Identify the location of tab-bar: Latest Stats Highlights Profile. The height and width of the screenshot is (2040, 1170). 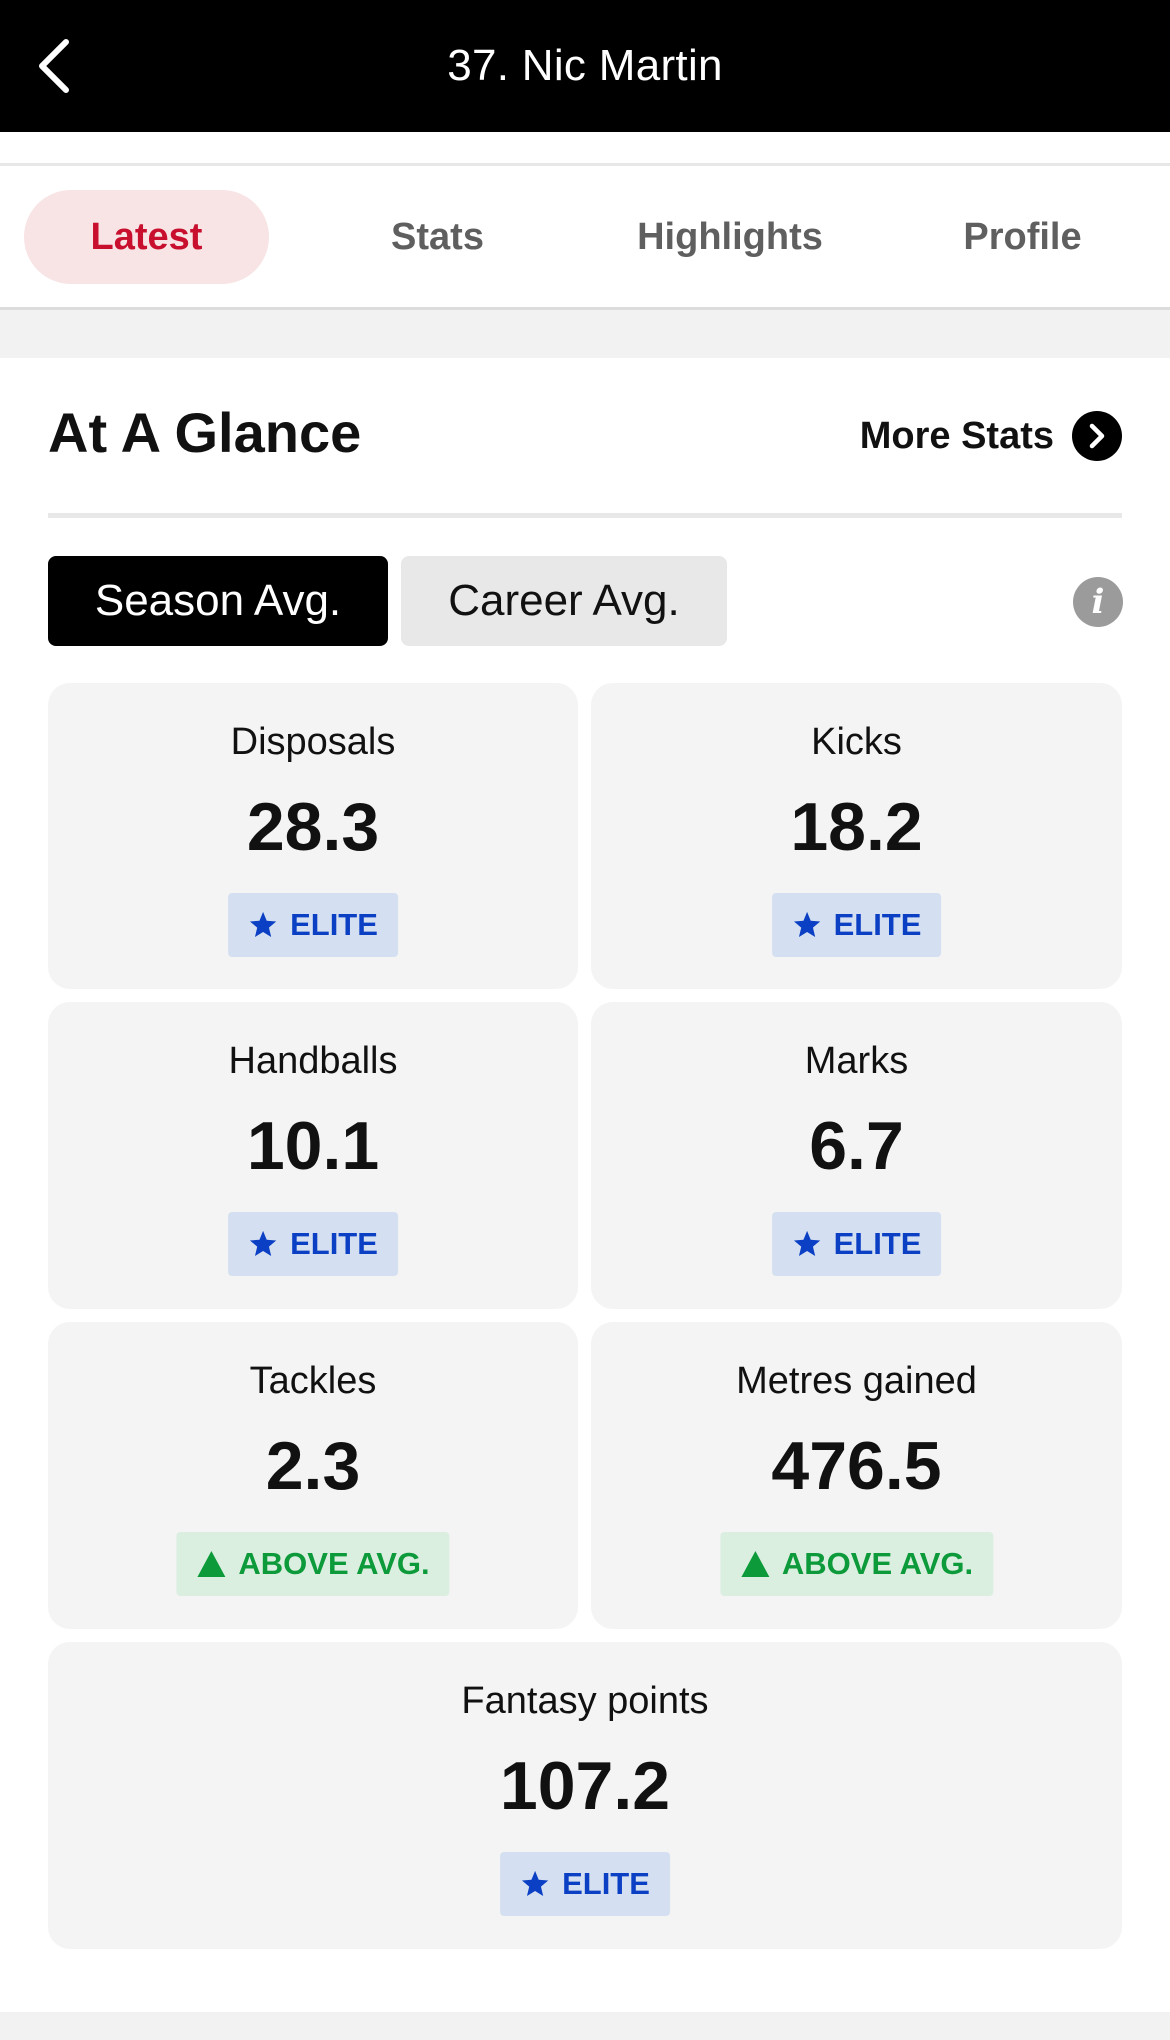
(585, 236).